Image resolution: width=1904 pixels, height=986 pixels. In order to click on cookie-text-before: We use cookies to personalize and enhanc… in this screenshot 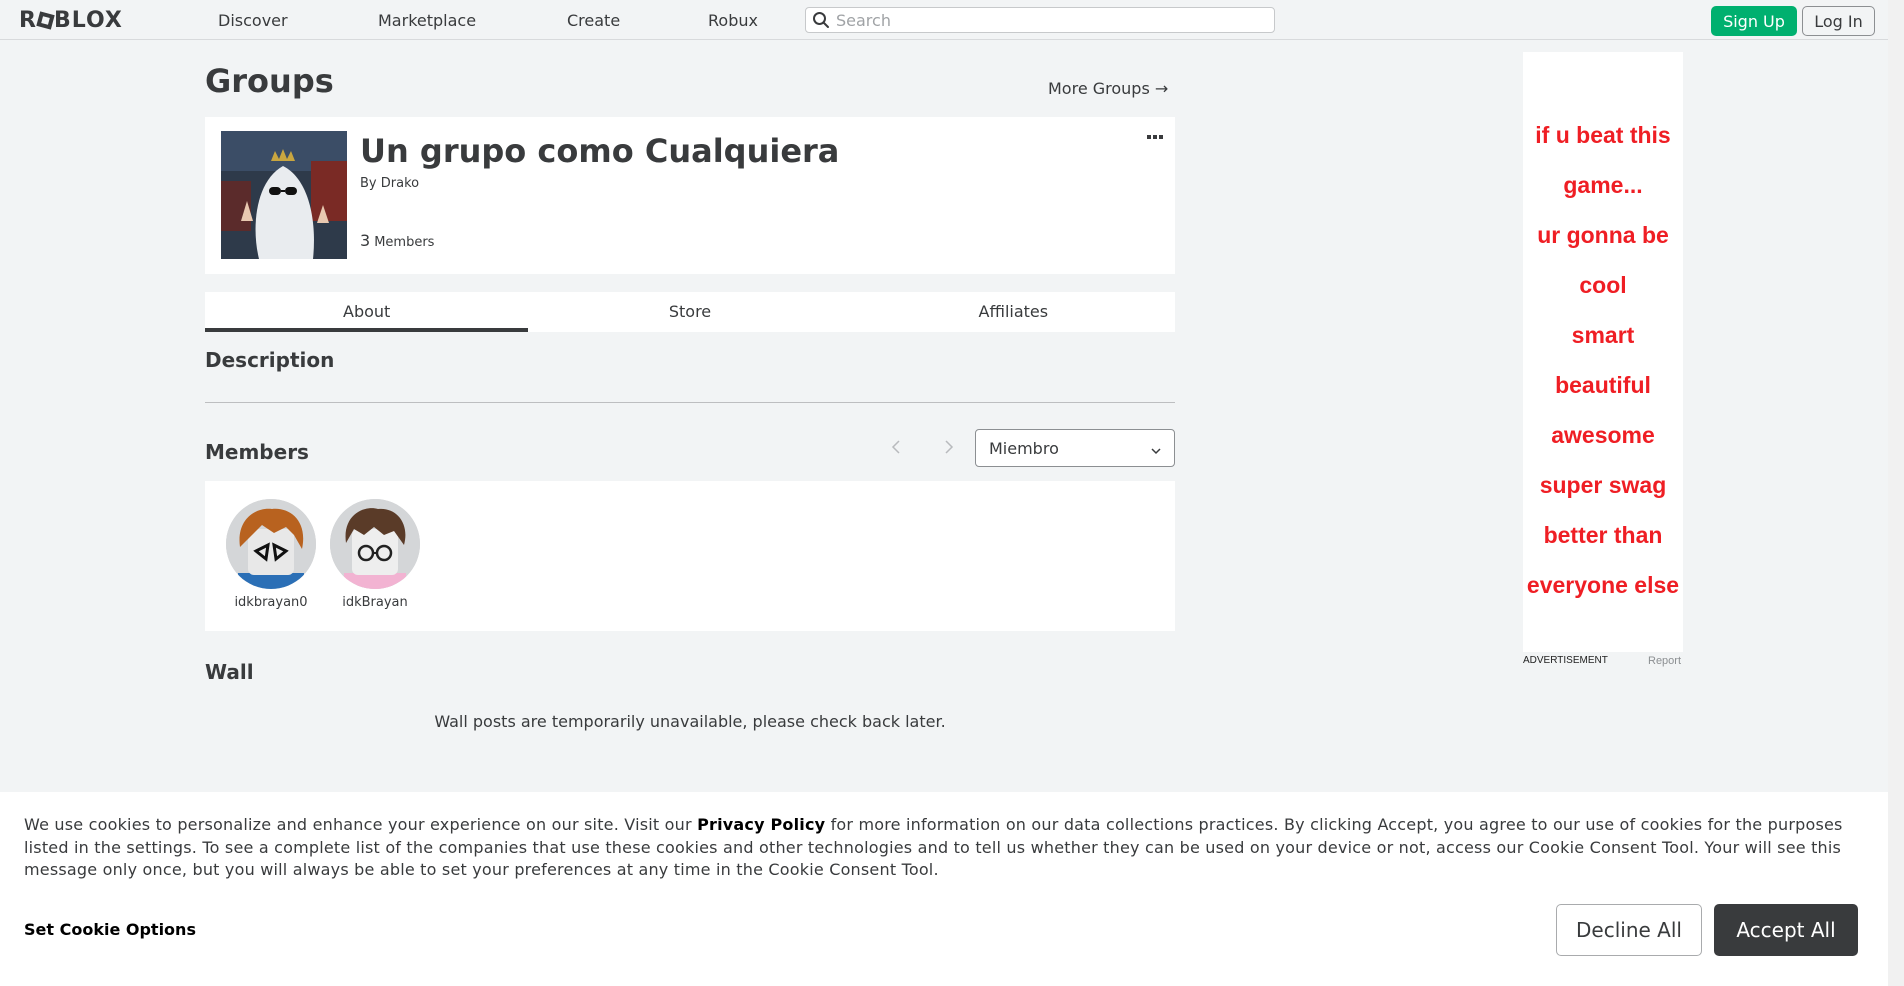, I will do `click(361, 824)`.